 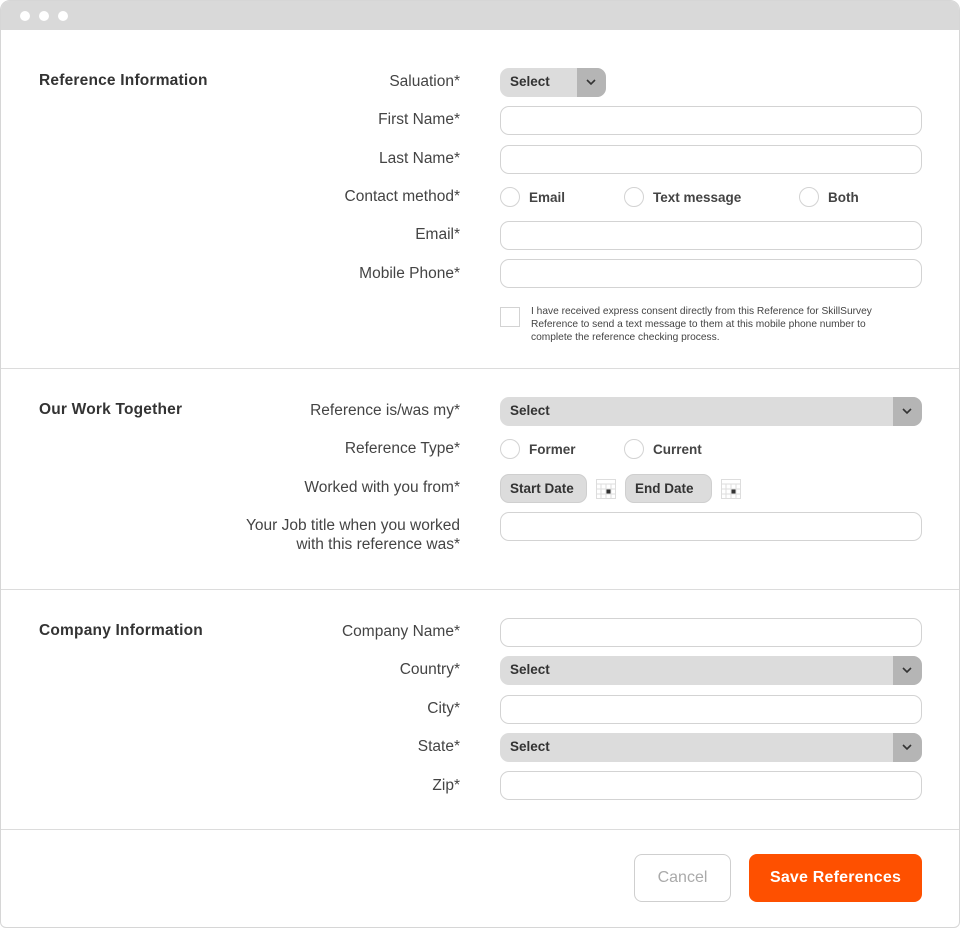 I want to click on radio-label: Both, so click(x=843, y=197).